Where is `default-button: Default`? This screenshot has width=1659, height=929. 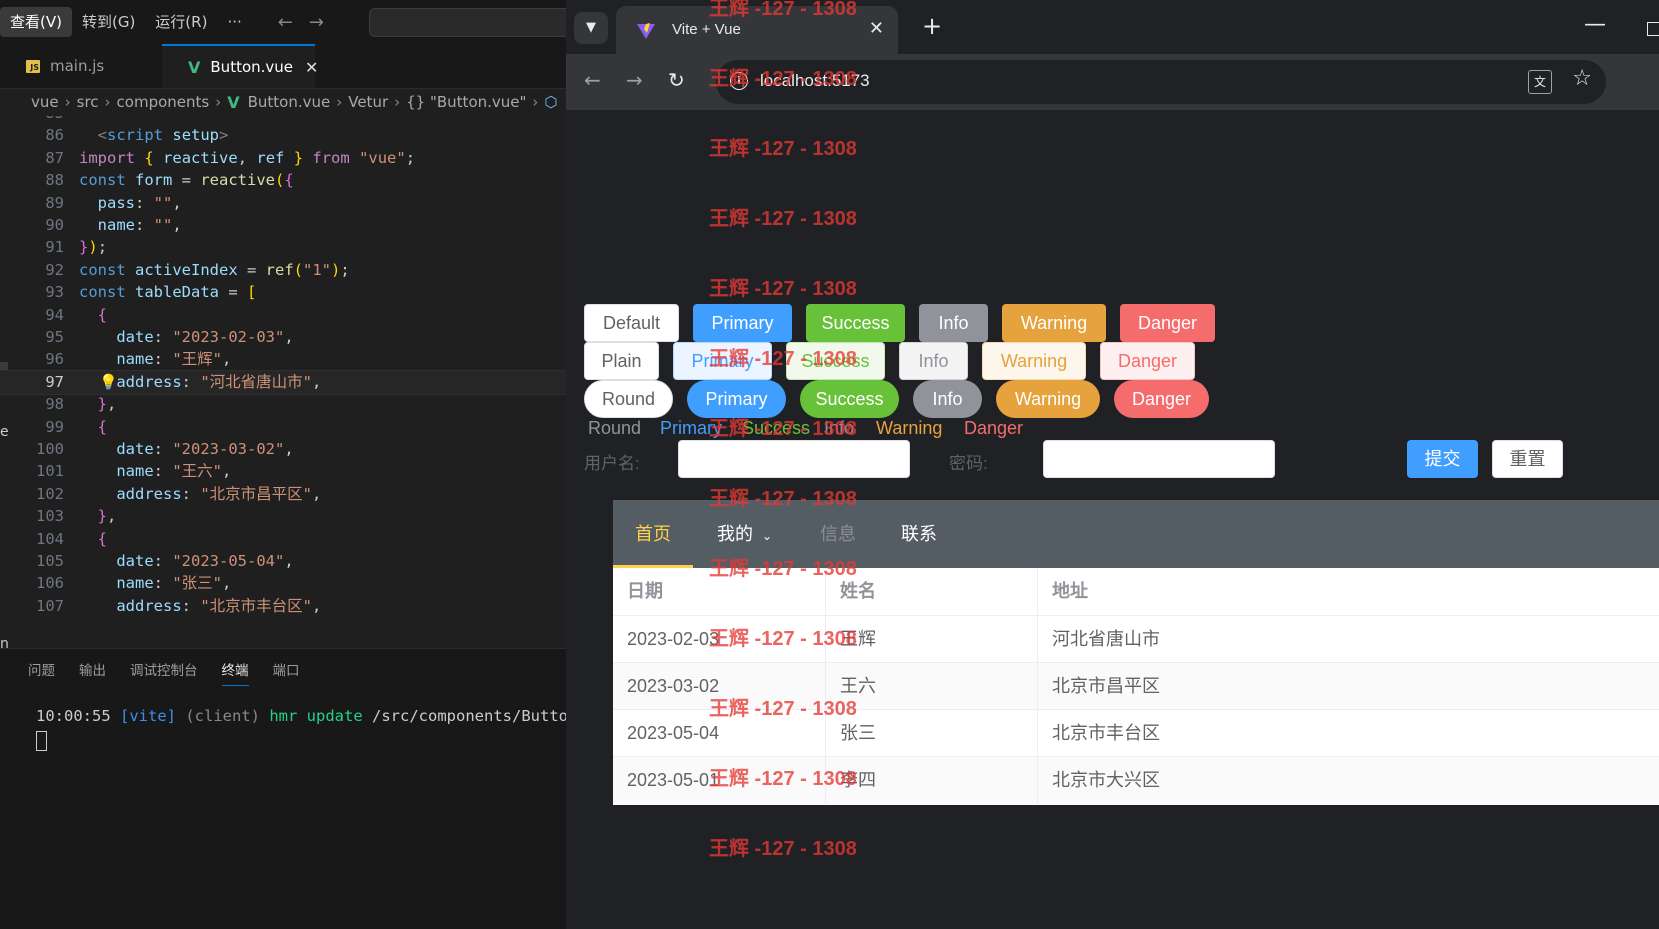
default-button: Default is located at coordinates (631, 323).